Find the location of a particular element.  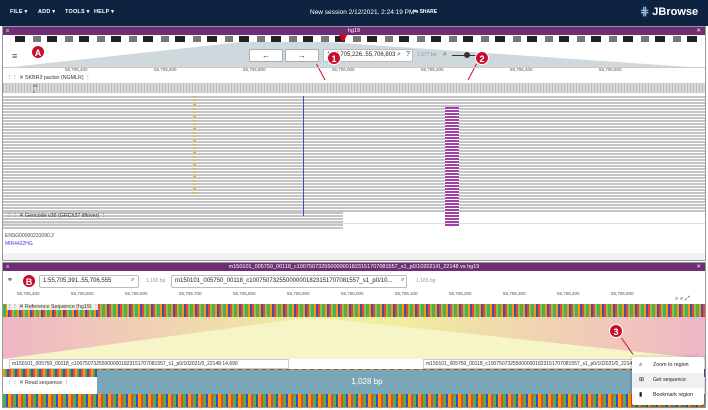

menu-tools: TOOLS ▾ is located at coordinates (77, 12).